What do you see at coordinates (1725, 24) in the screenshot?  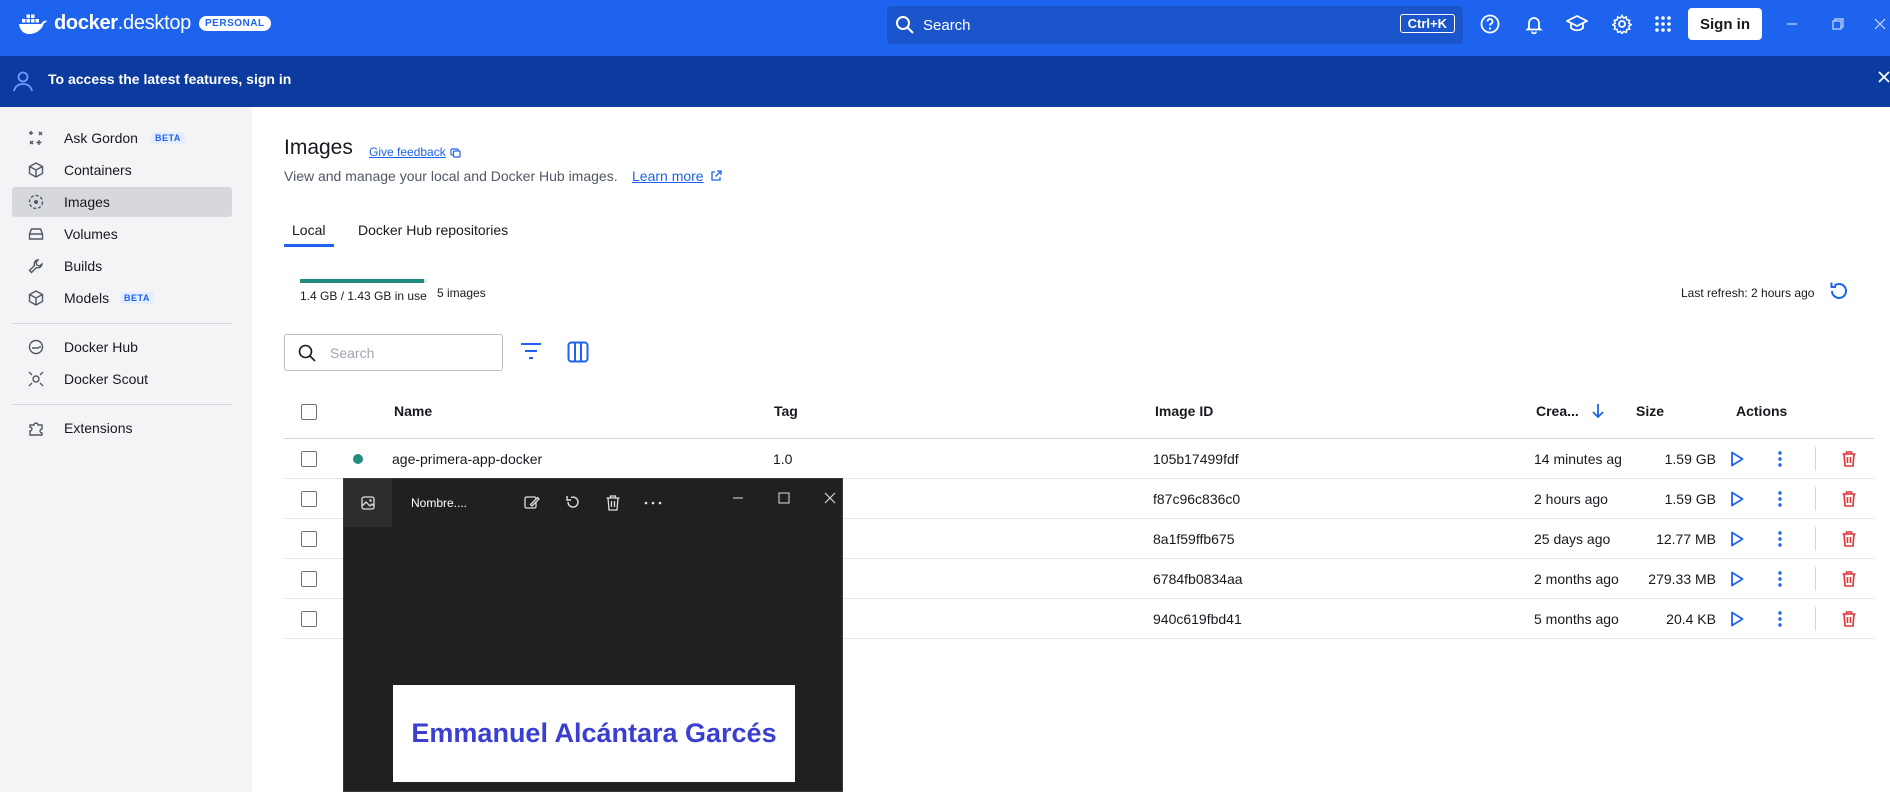 I see `sign-in-button: Sign in` at bounding box center [1725, 24].